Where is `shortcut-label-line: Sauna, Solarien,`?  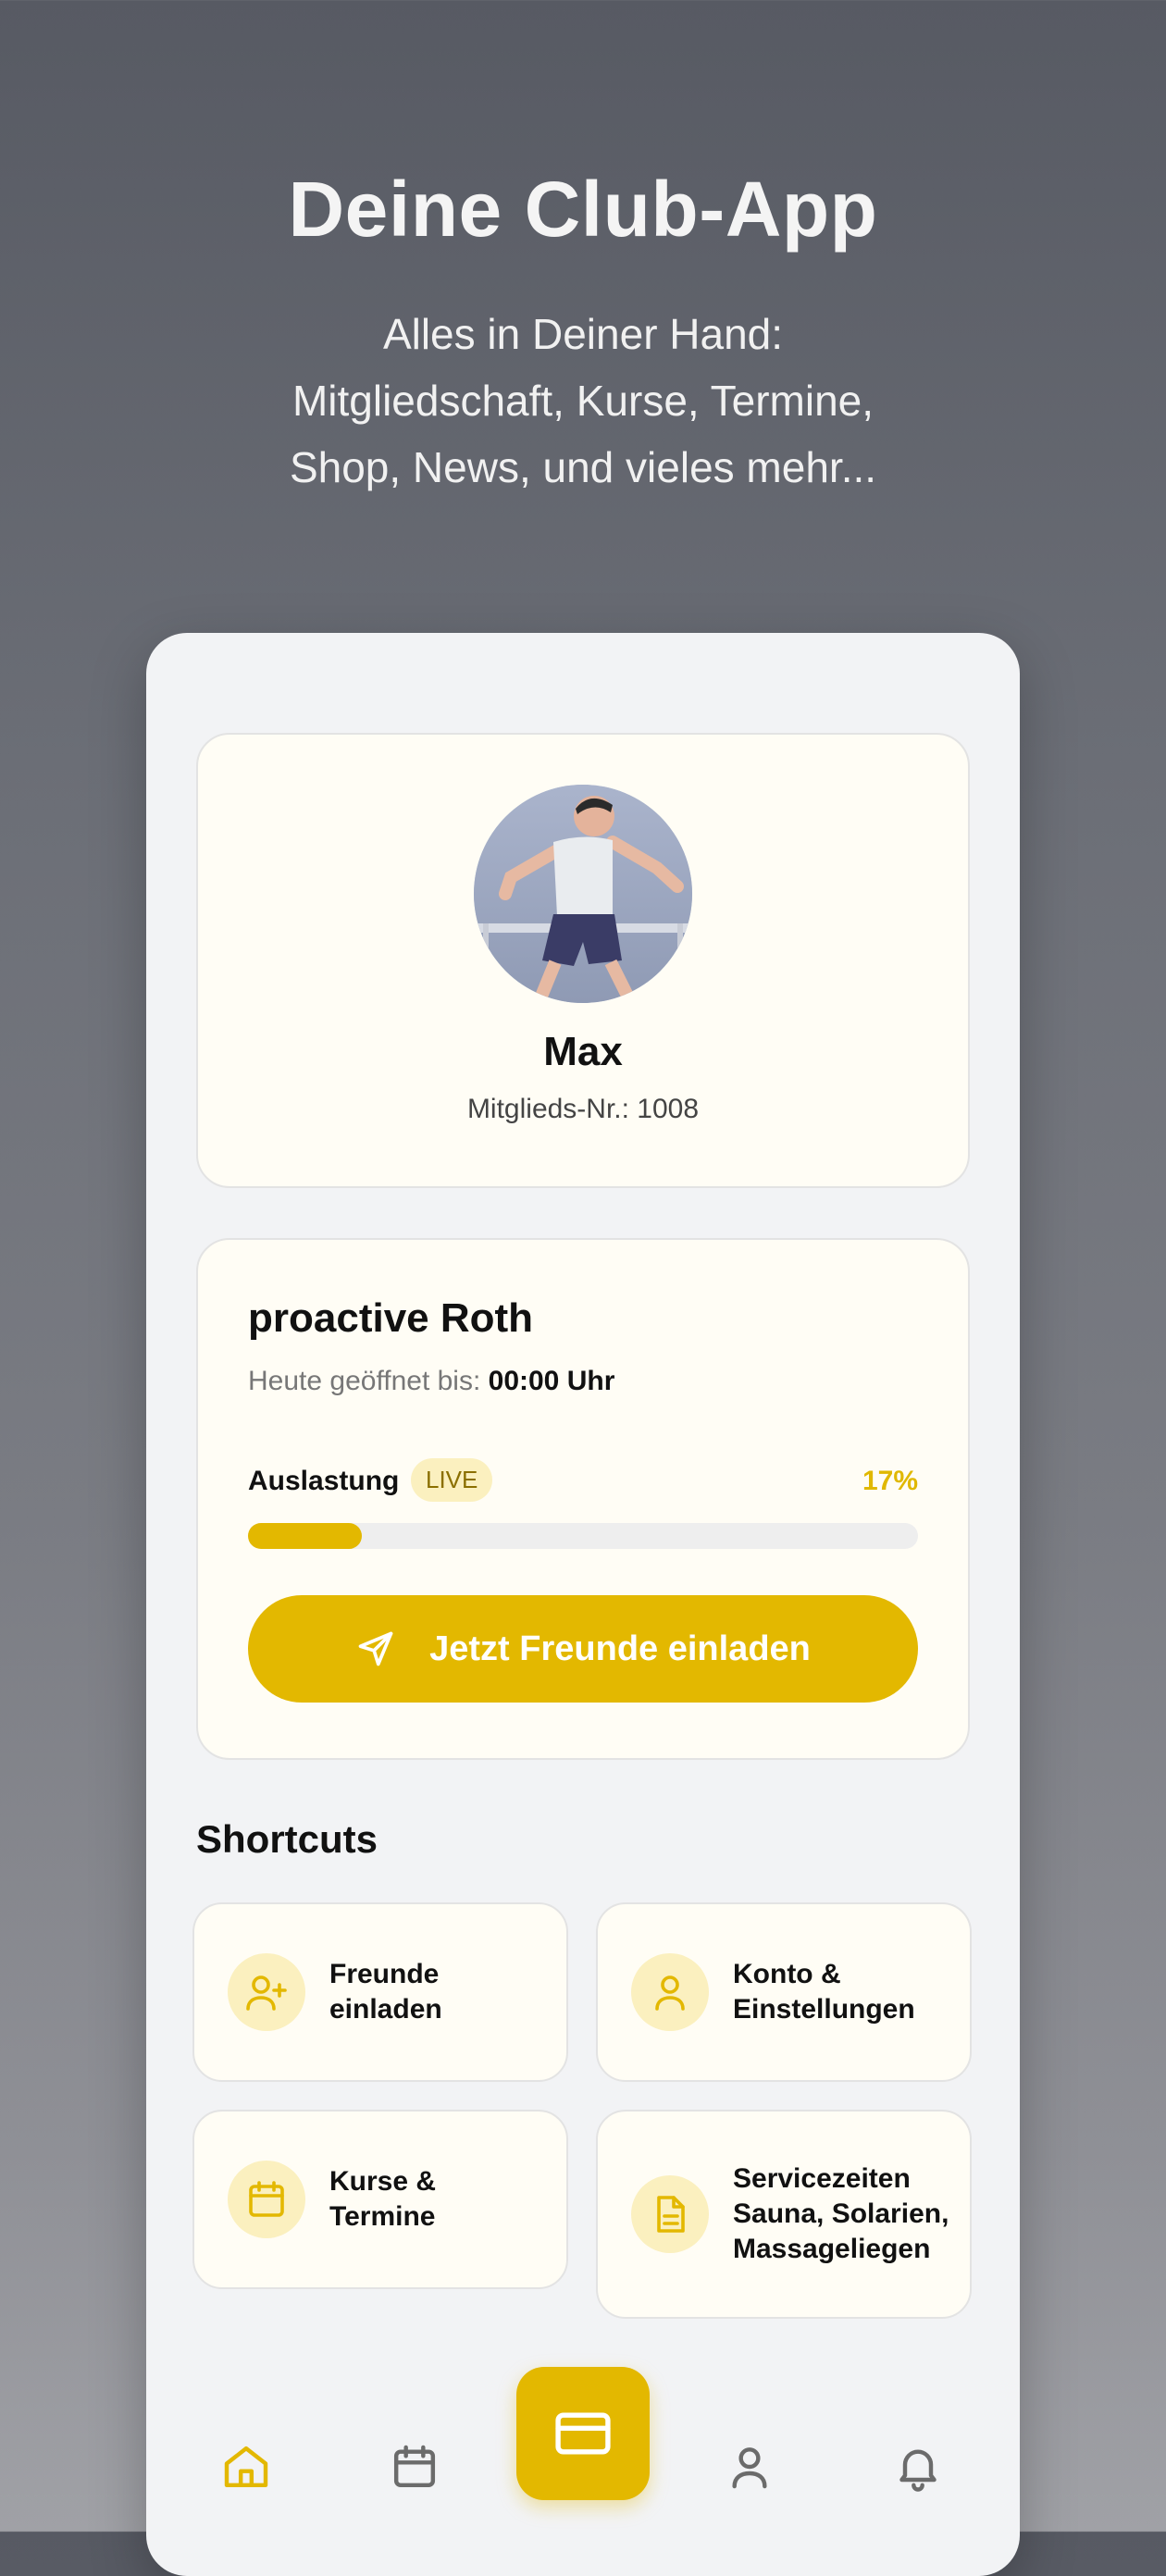 shortcut-label-line: Sauna, Solarien, is located at coordinates (841, 2213).